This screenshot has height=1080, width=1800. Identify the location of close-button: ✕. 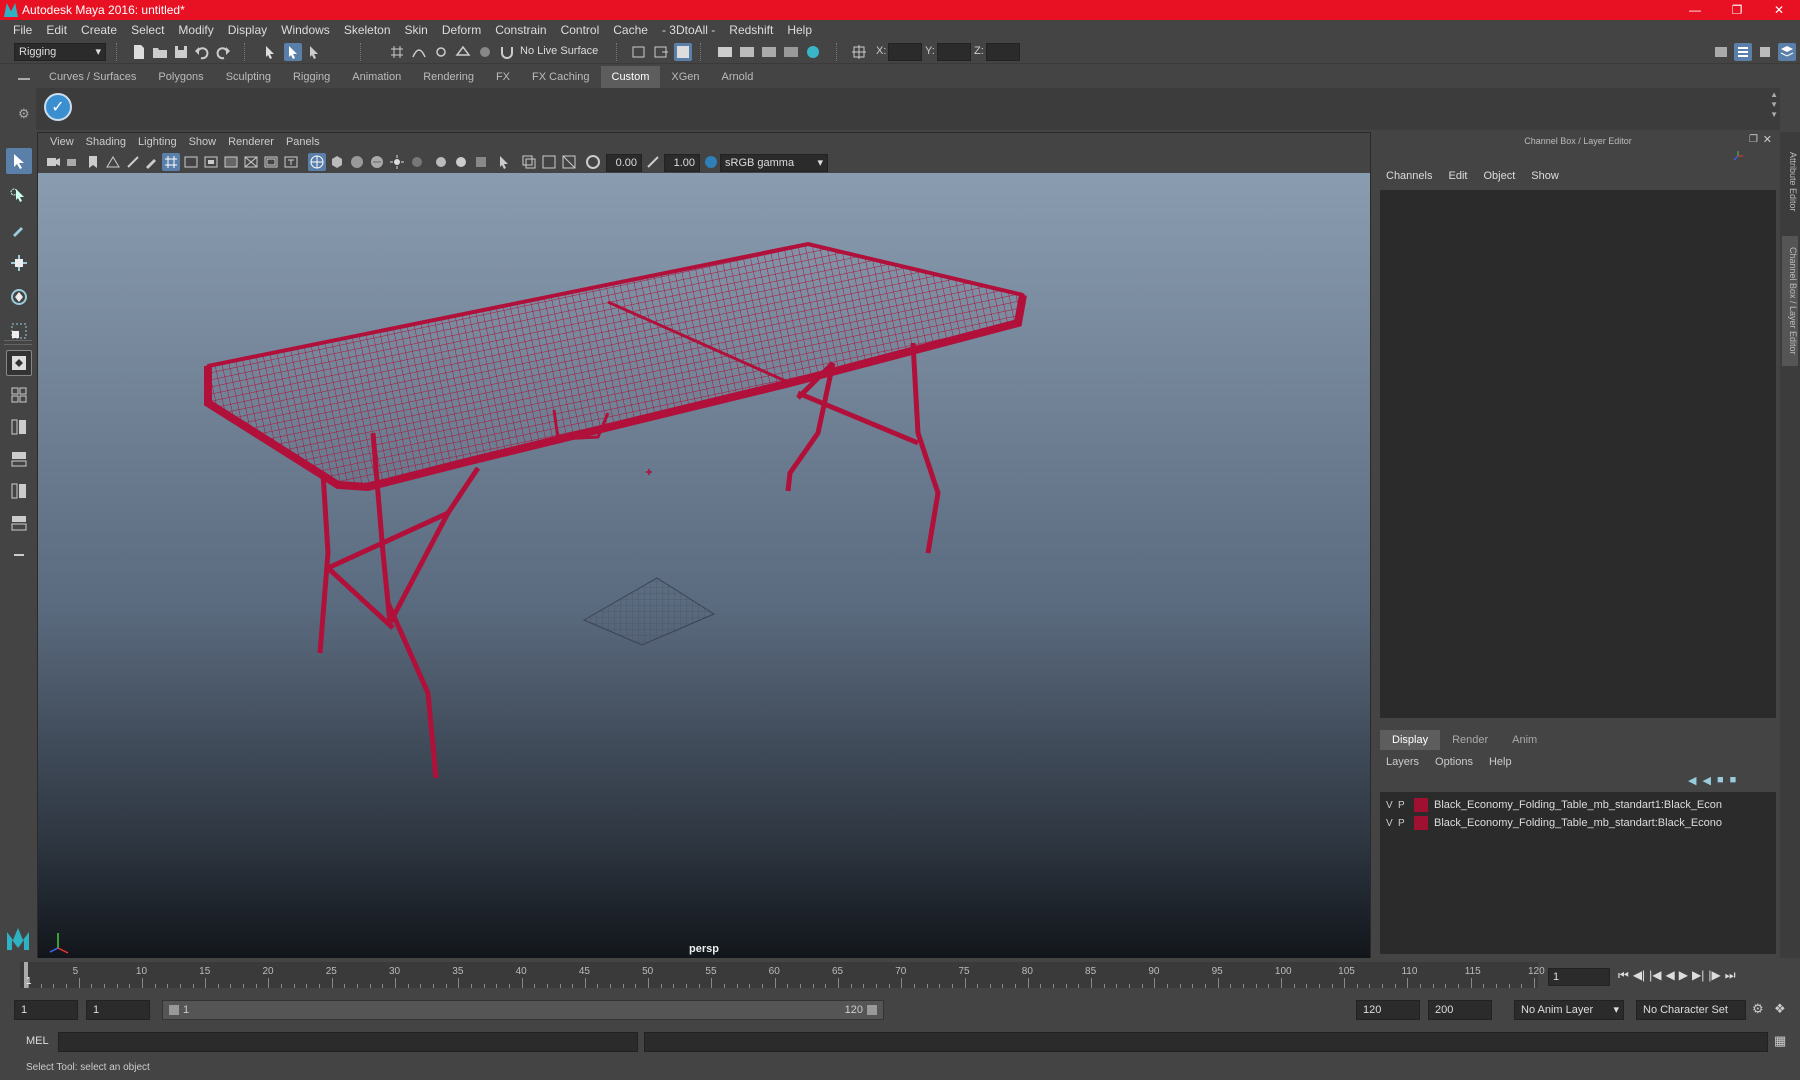
(1779, 10).